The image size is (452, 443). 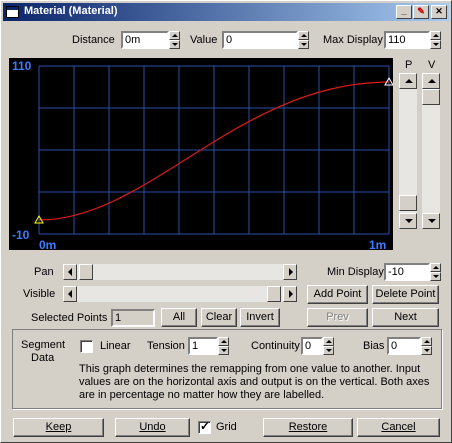 I want to click on pan-right-button, so click(x=290, y=272).